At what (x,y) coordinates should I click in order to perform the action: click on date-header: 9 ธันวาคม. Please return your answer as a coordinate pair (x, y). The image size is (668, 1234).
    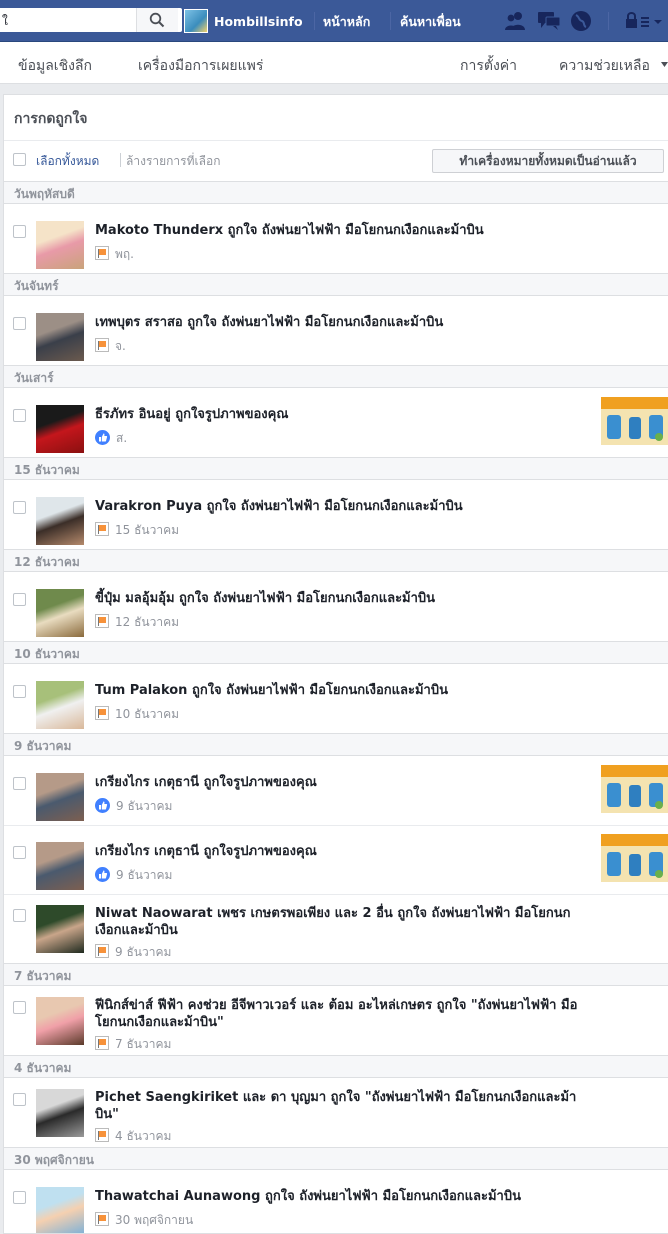
    Looking at the image, I should click on (336, 744).